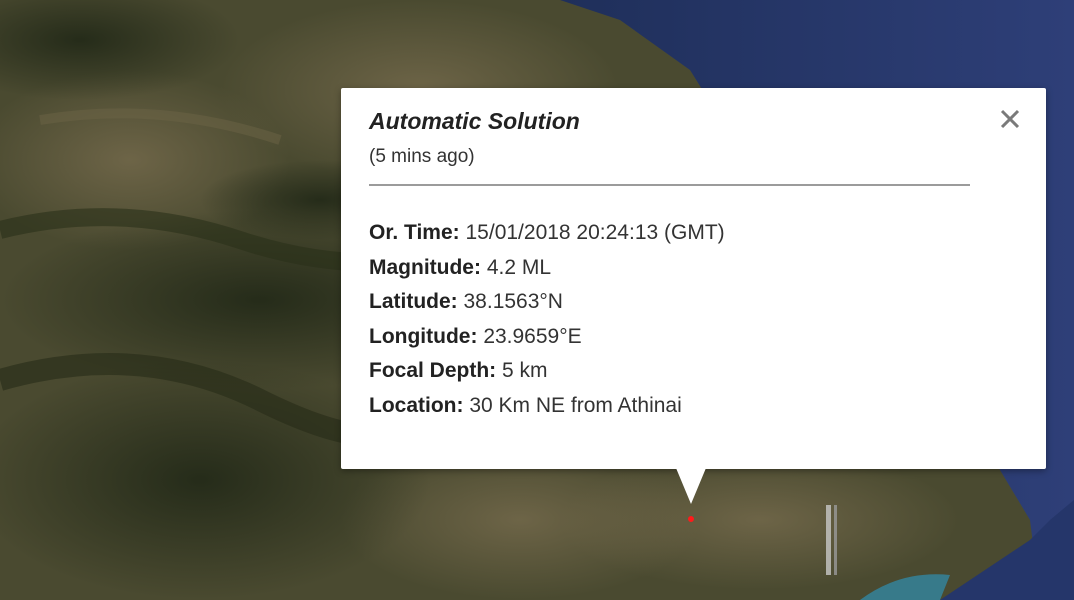  Describe the element at coordinates (425, 267) in the screenshot. I see `magnitude-label: Magnitude:` at that location.